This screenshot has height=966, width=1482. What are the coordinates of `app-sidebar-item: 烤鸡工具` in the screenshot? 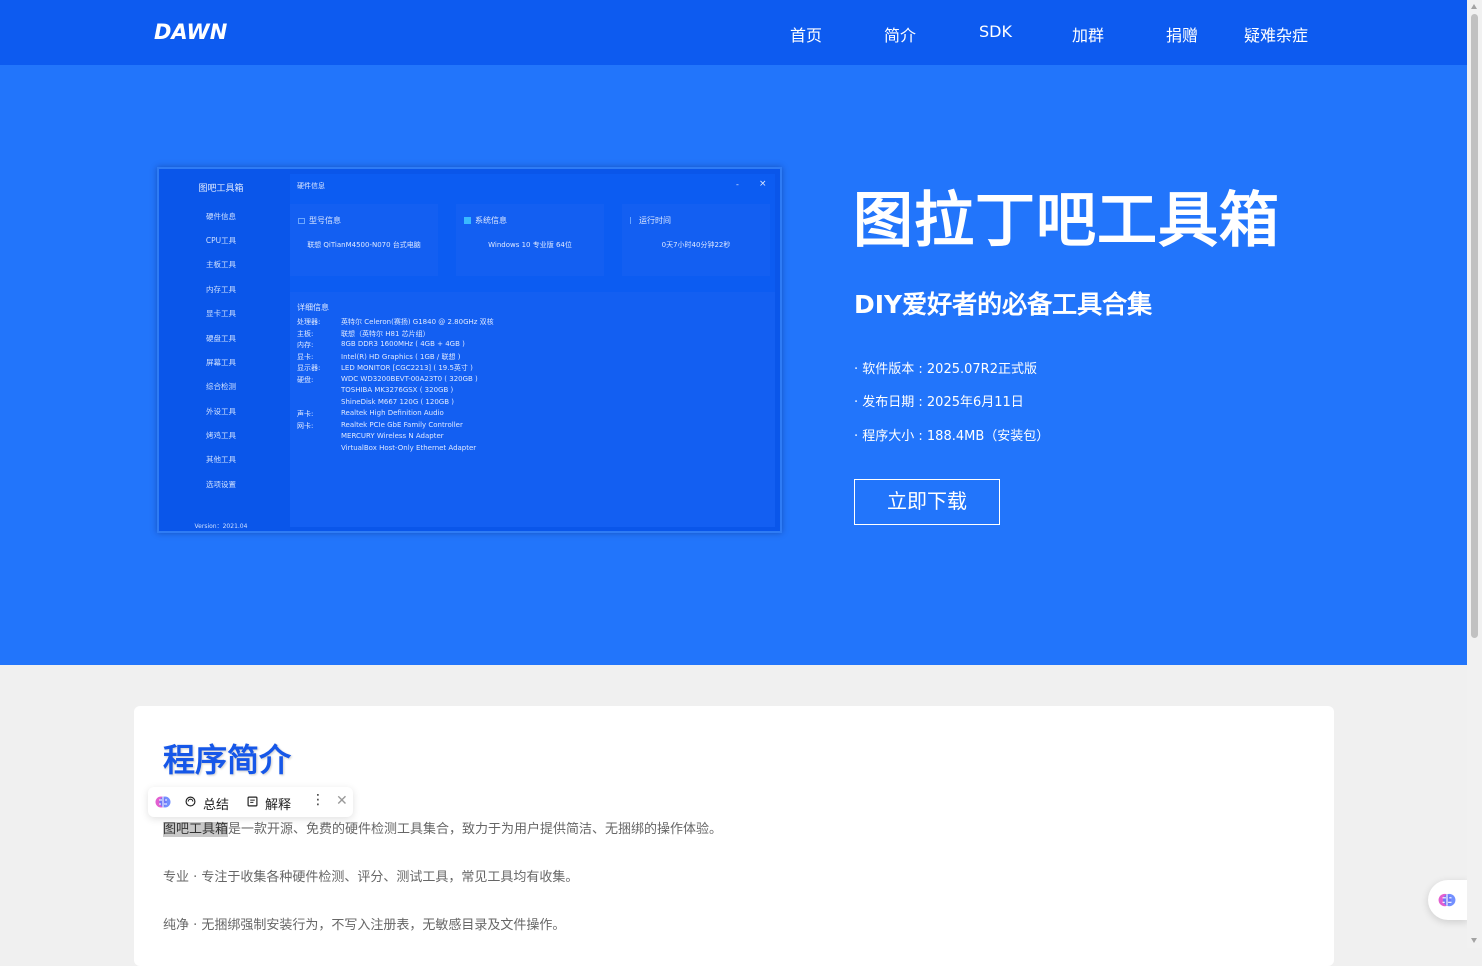 It's located at (221, 435).